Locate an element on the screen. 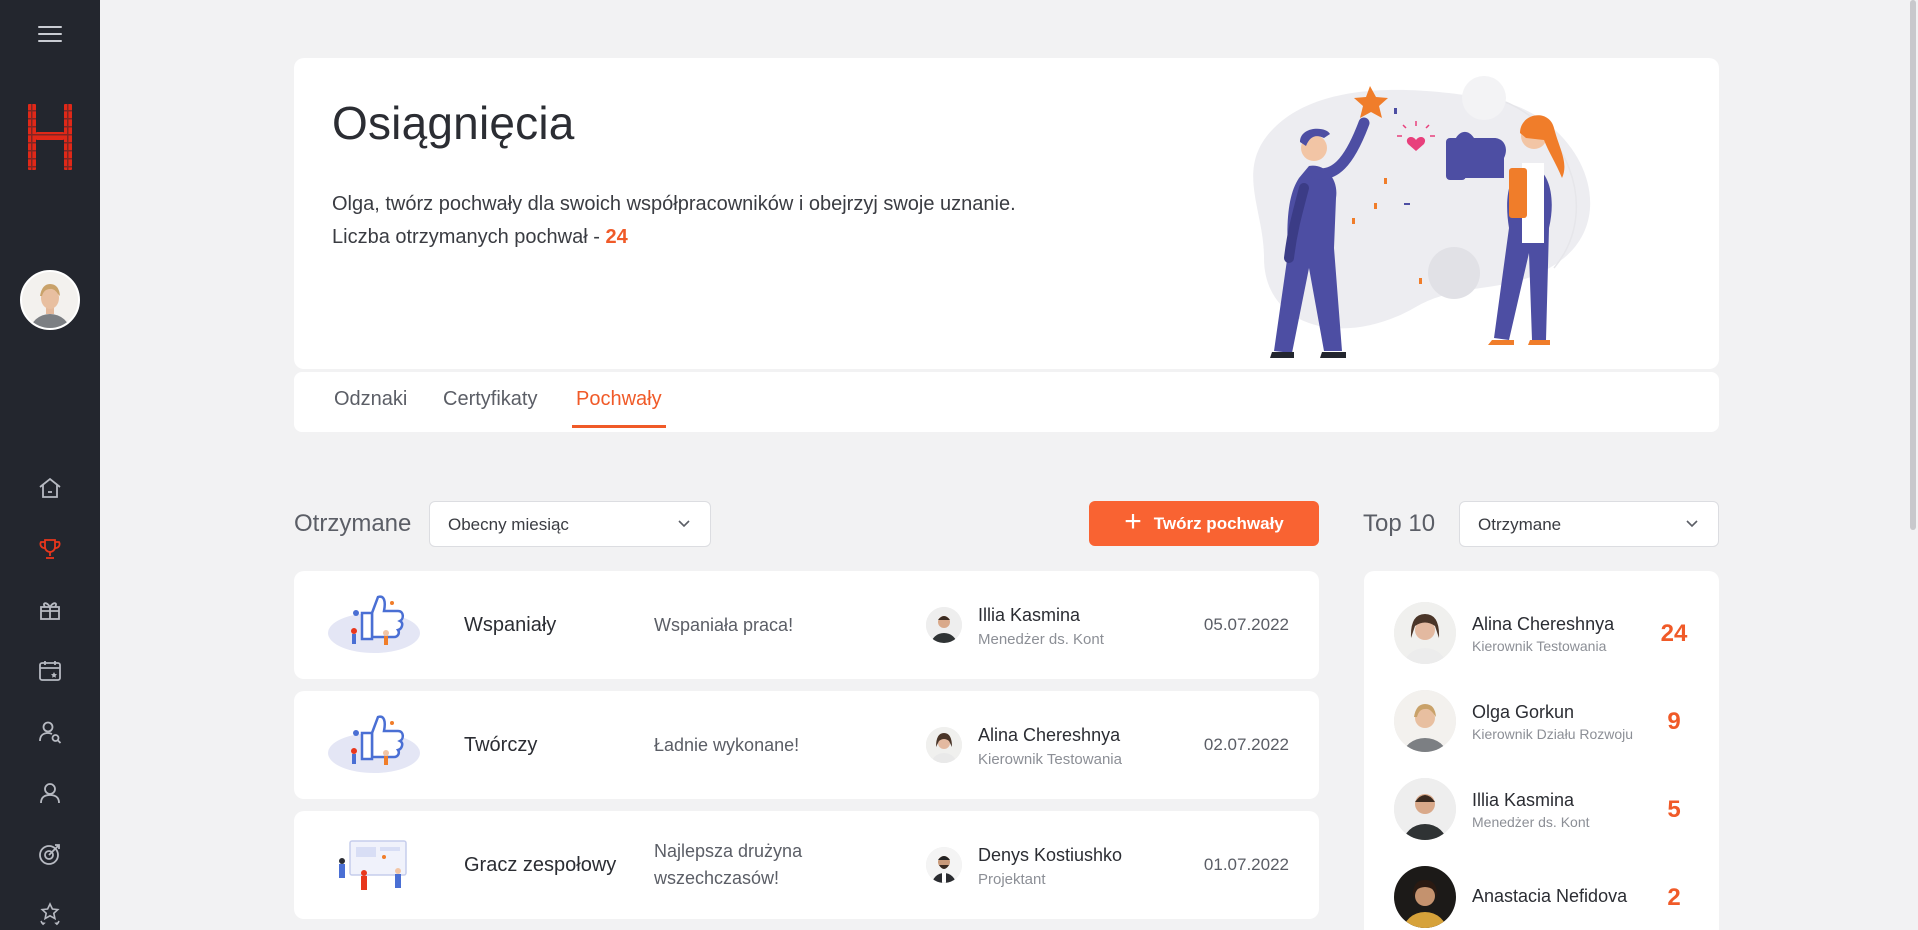 The width and height of the screenshot is (1918, 930). sender-info: Illia Kasmina Menedżer ds. Kont is located at coordinates (1041, 626).